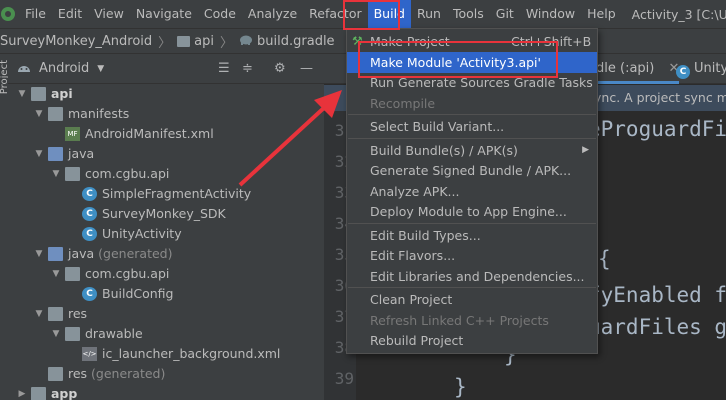 The height and width of the screenshot is (400, 726). I want to click on tree-node: C SimpleFragmentActivity, so click(166, 194).